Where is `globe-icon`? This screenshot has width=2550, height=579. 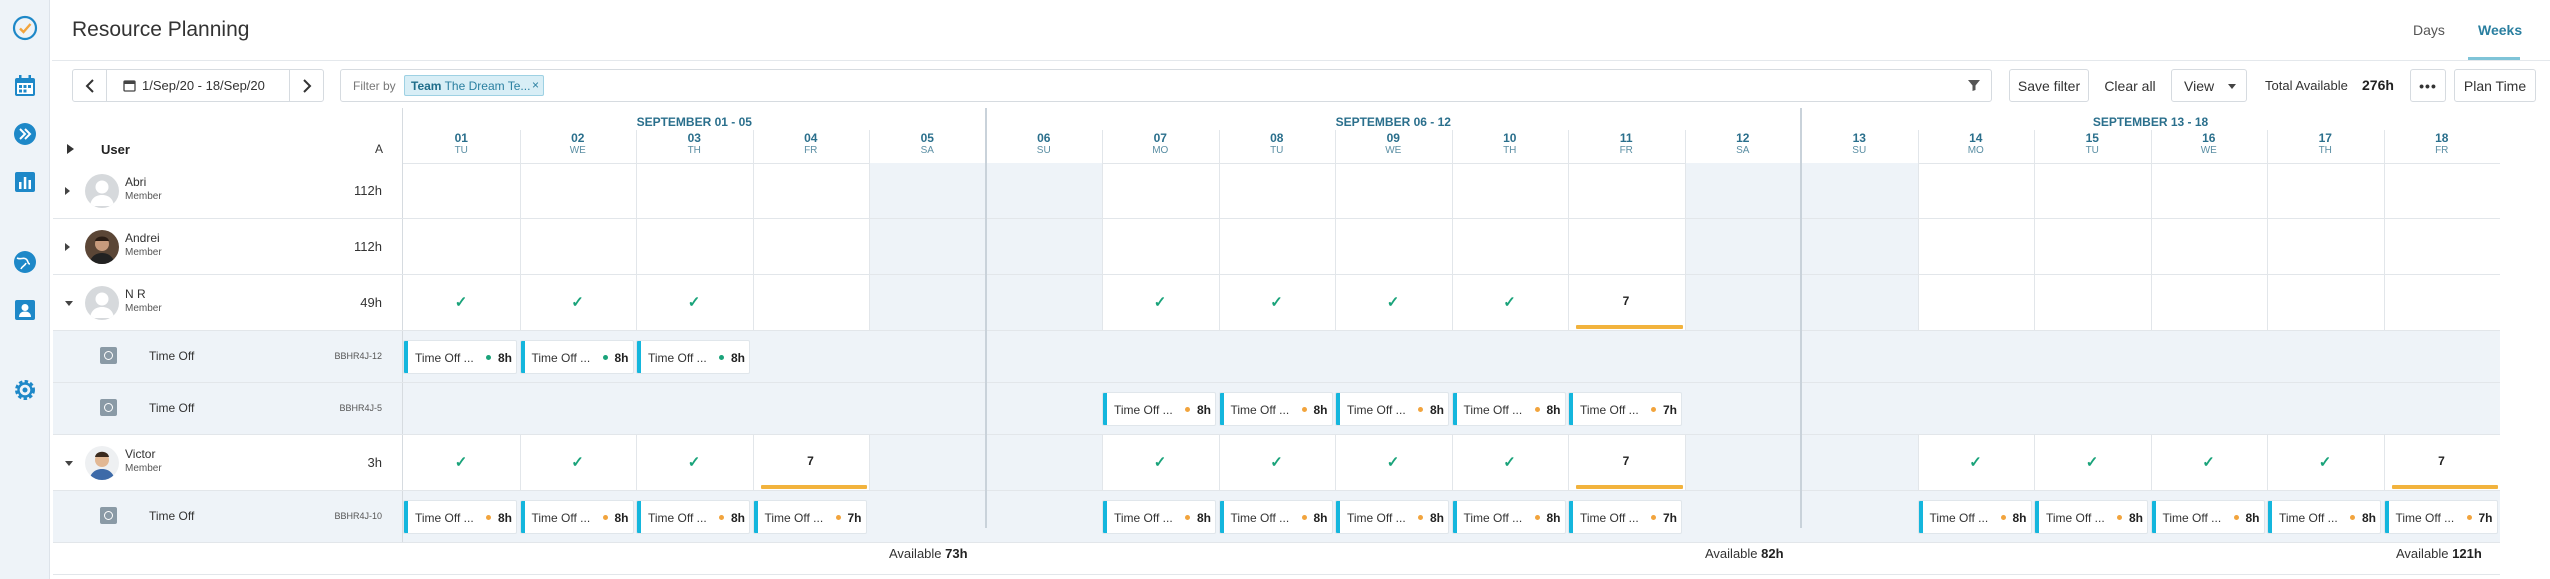
globe-icon is located at coordinates (25, 262).